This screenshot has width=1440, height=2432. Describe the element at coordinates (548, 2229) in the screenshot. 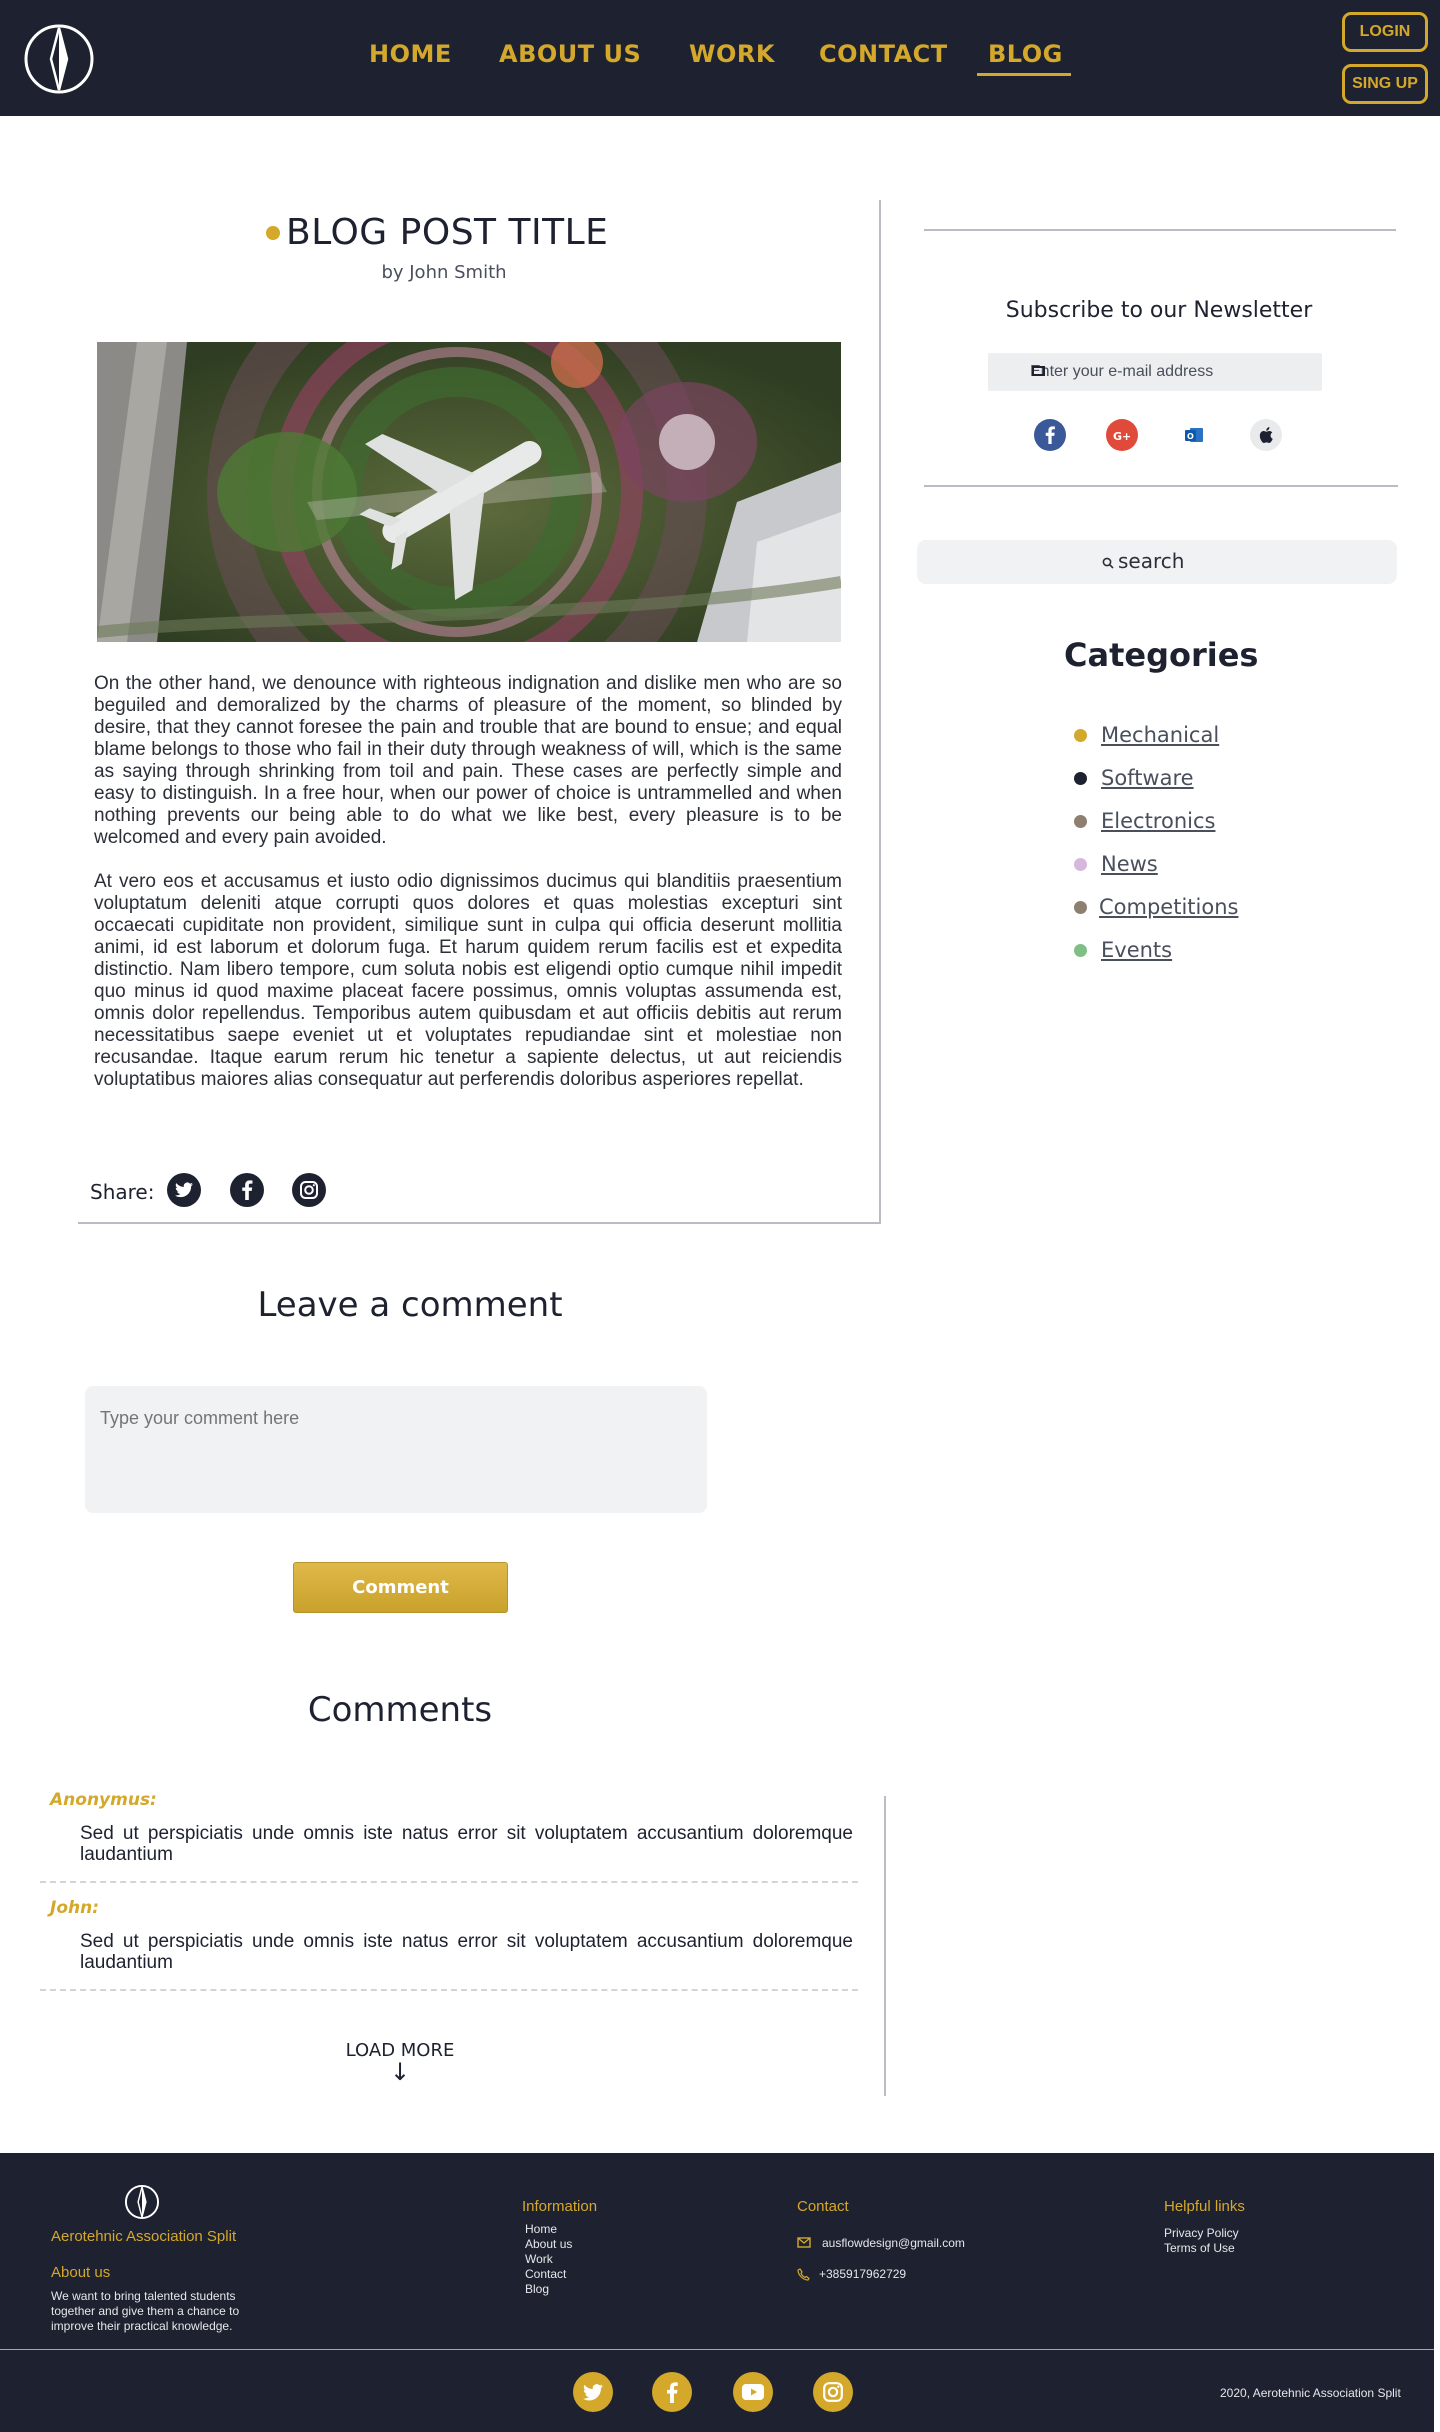

I see `footer-link-home: Home` at that location.